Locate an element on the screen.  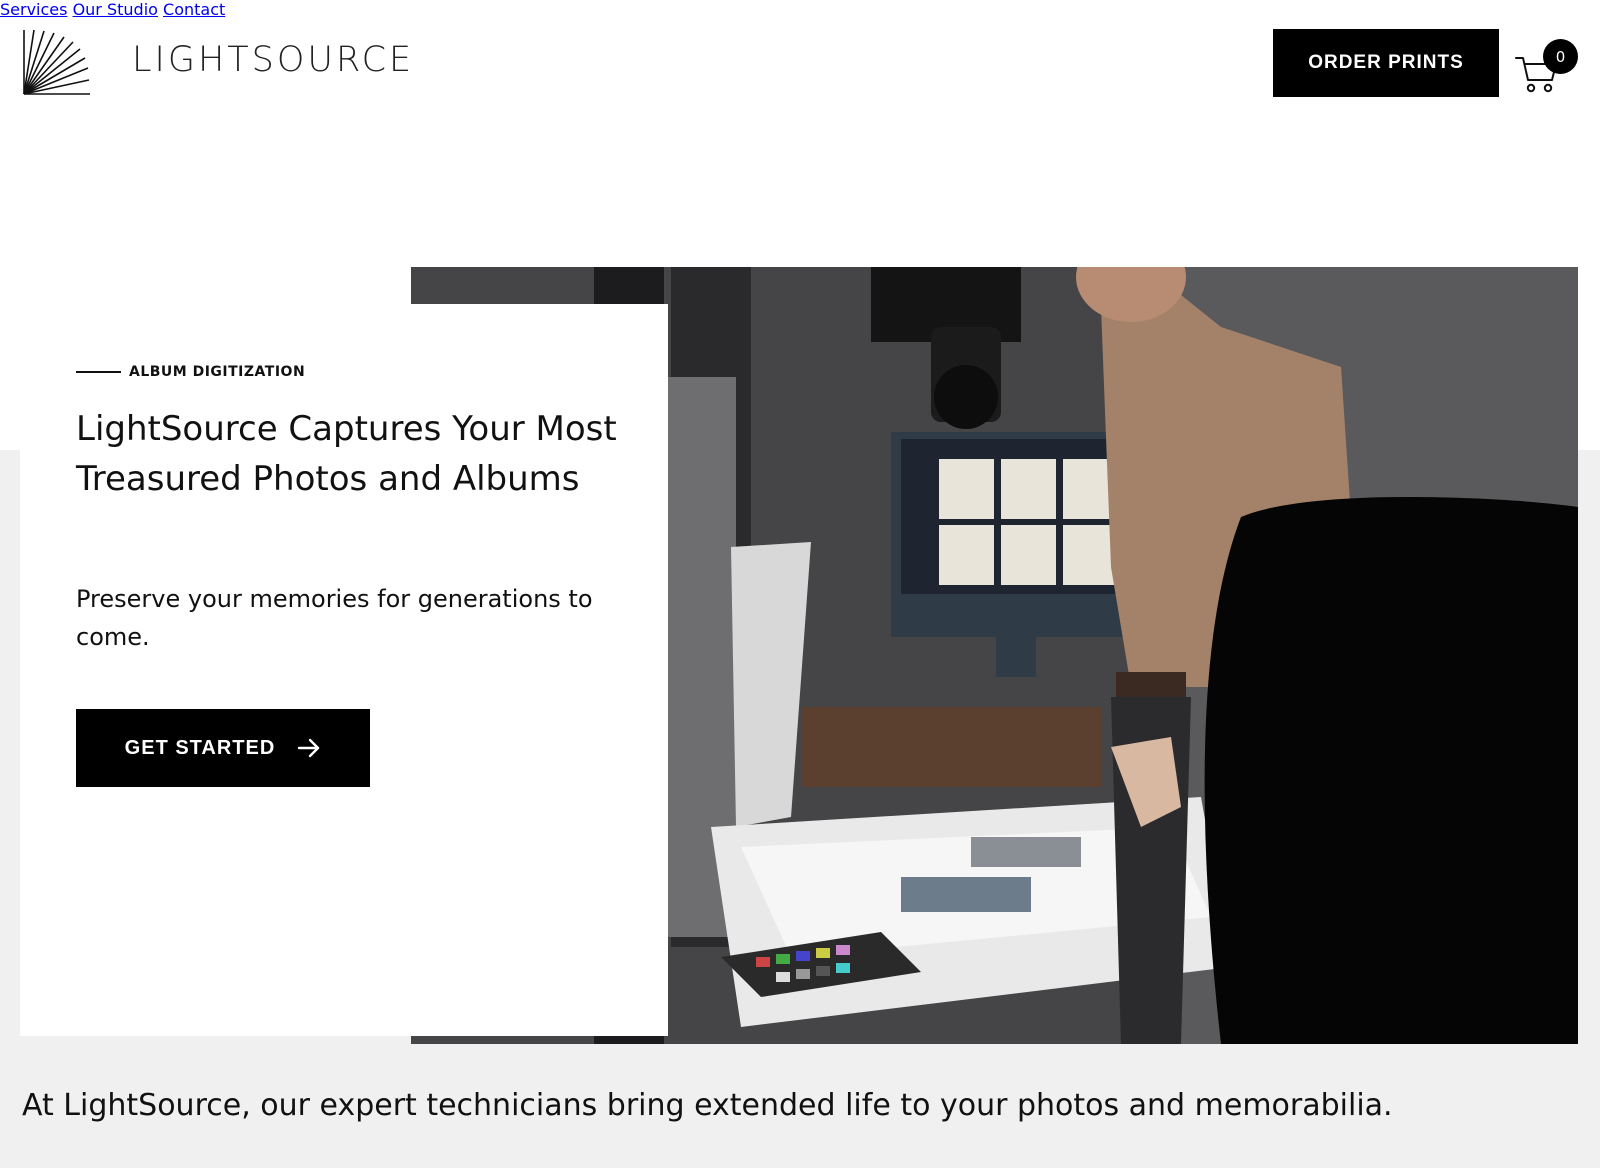
nav-item-our-studio: Our Studio is located at coordinates (115, 9).